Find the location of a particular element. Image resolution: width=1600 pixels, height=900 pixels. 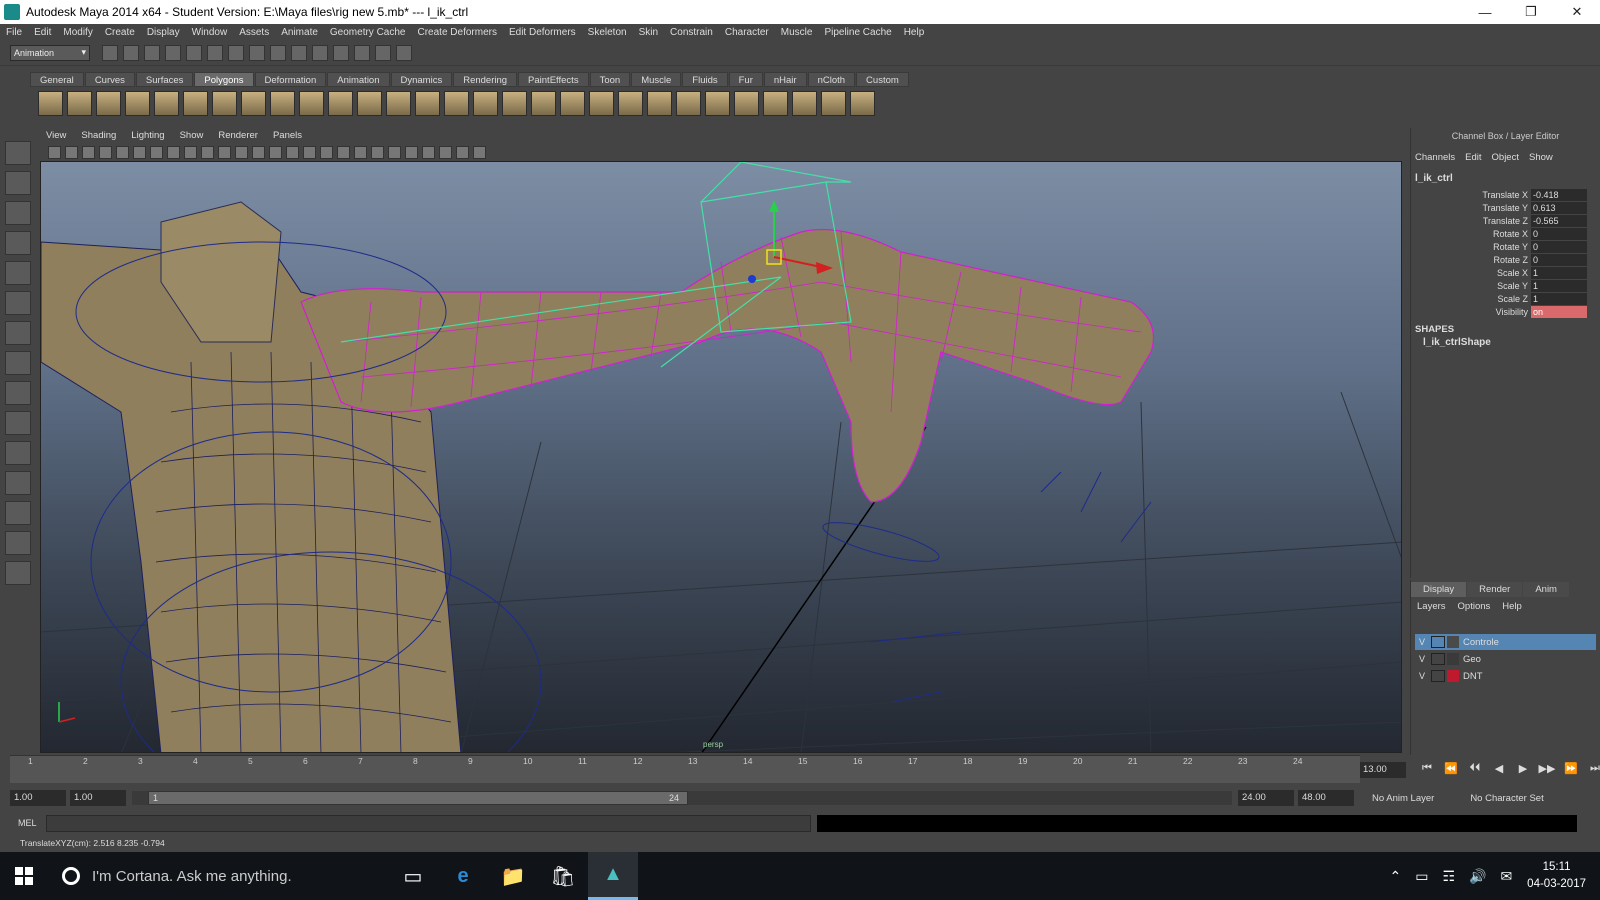

safe-title-icon is located at coordinates (258, 152).